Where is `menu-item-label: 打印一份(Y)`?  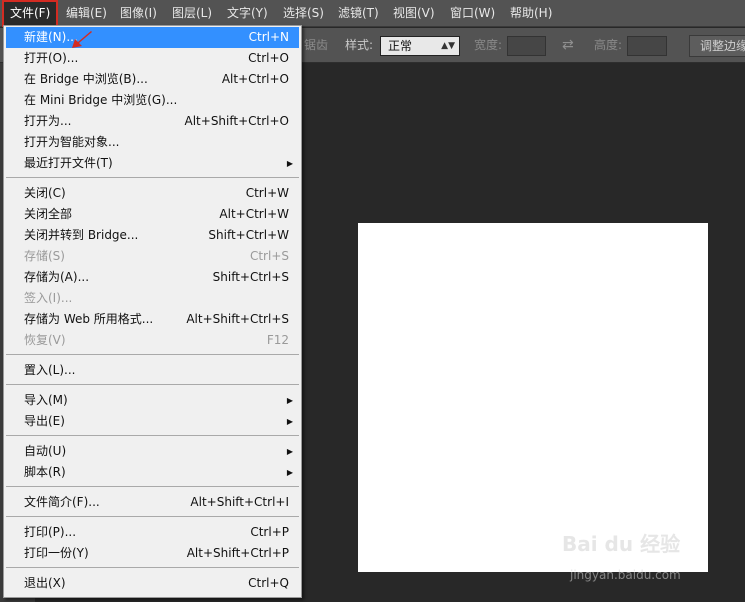
menu-item-label: 打印一份(Y) is located at coordinates (56, 553).